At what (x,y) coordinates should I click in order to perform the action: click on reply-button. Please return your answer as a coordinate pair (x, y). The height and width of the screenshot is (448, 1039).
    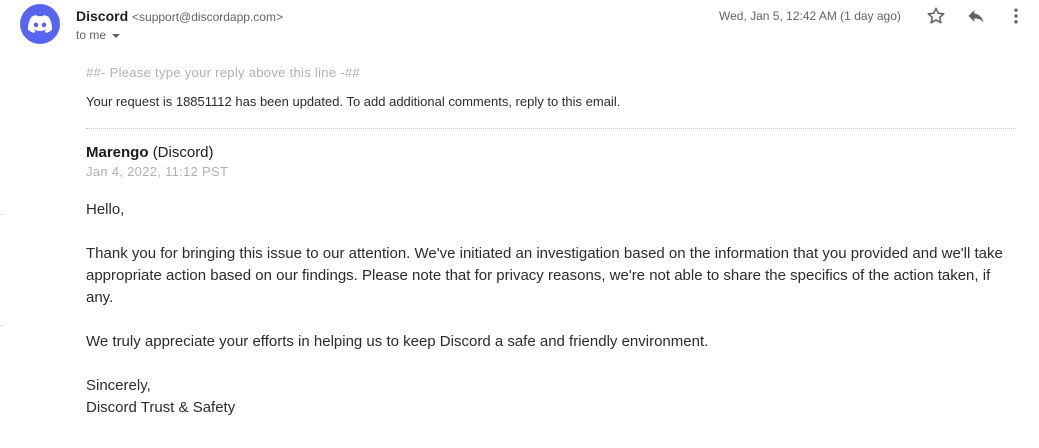
    Looking at the image, I should click on (976, 16).